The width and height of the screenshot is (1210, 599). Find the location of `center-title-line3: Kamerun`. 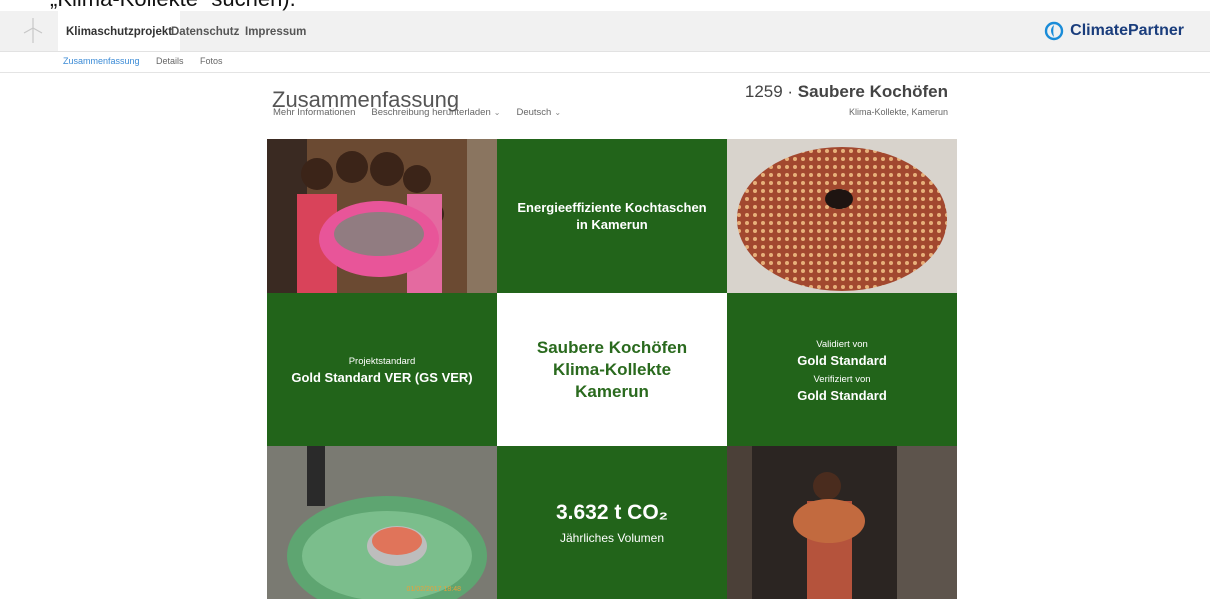

center-title-line3: Kamerun is located at coordinates (612, 391).